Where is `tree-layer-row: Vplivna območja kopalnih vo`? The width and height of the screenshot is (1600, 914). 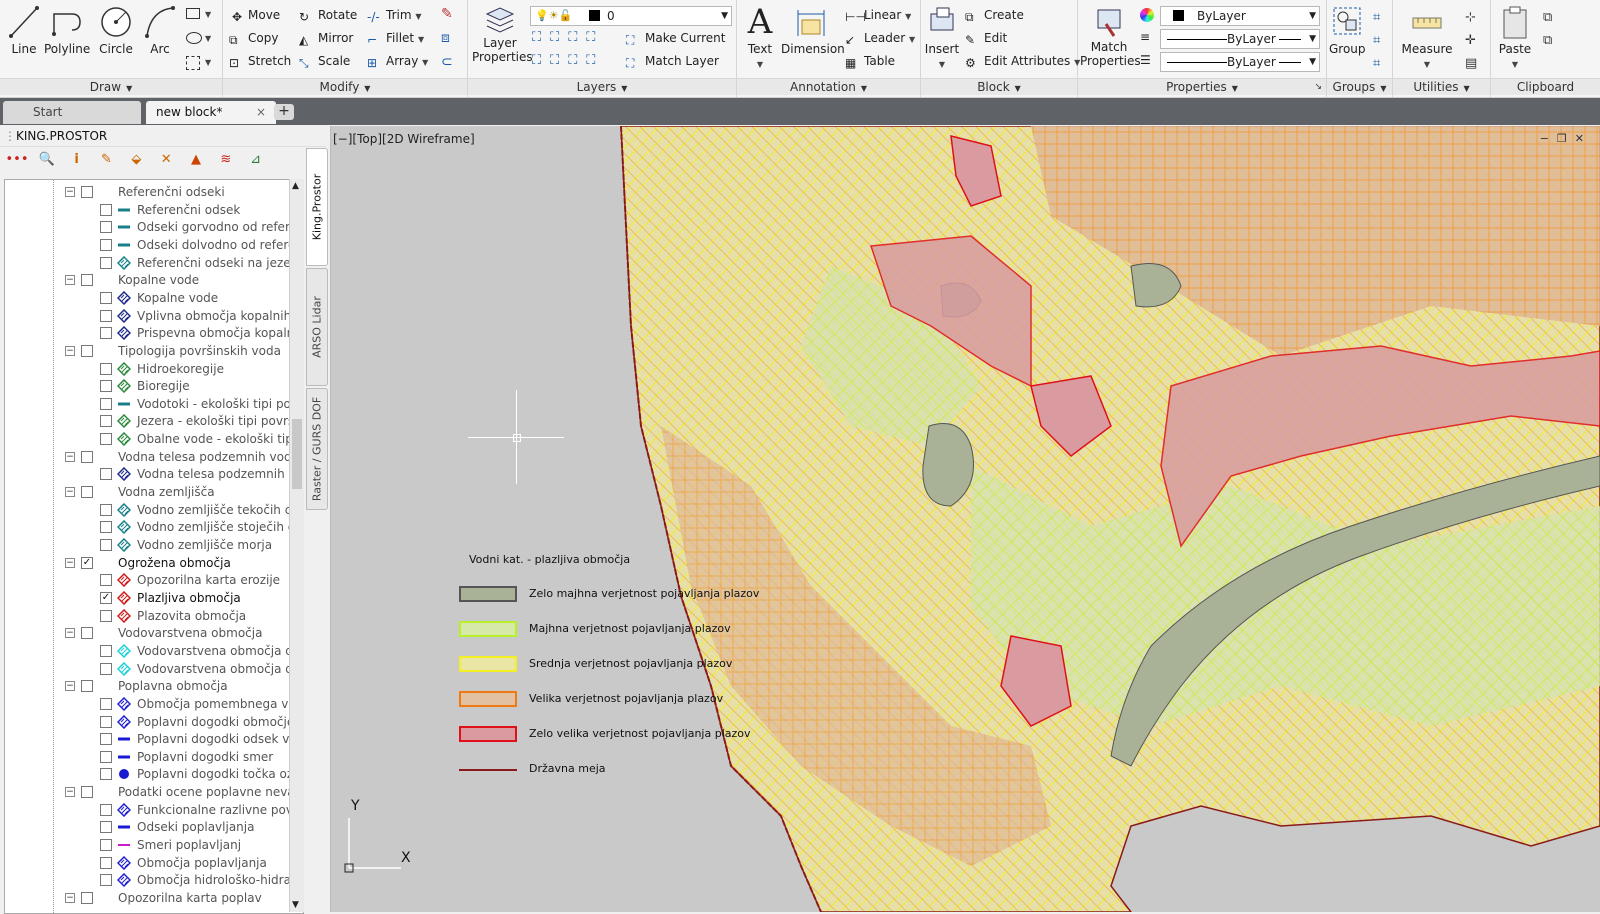 tree-layer-row: Vplivna območja kopalnih vo is located at coordinates (154, 316).